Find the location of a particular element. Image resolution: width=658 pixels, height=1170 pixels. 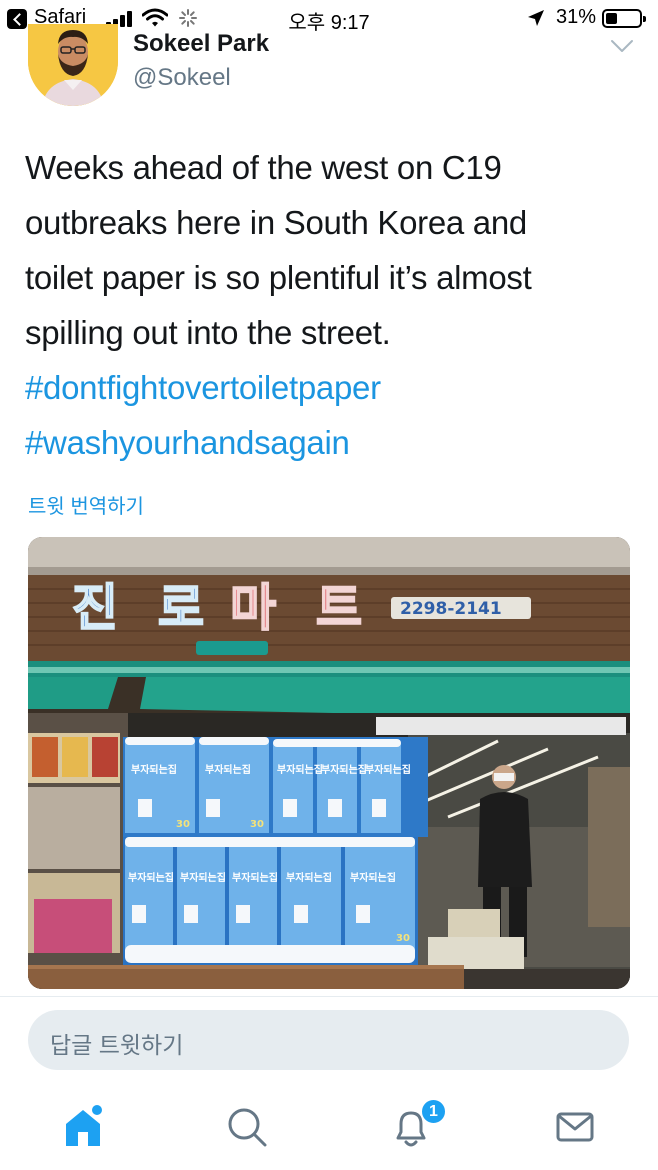

translate-tweet-link: 트윗 번역하기 is located at coordinates (86, 504).